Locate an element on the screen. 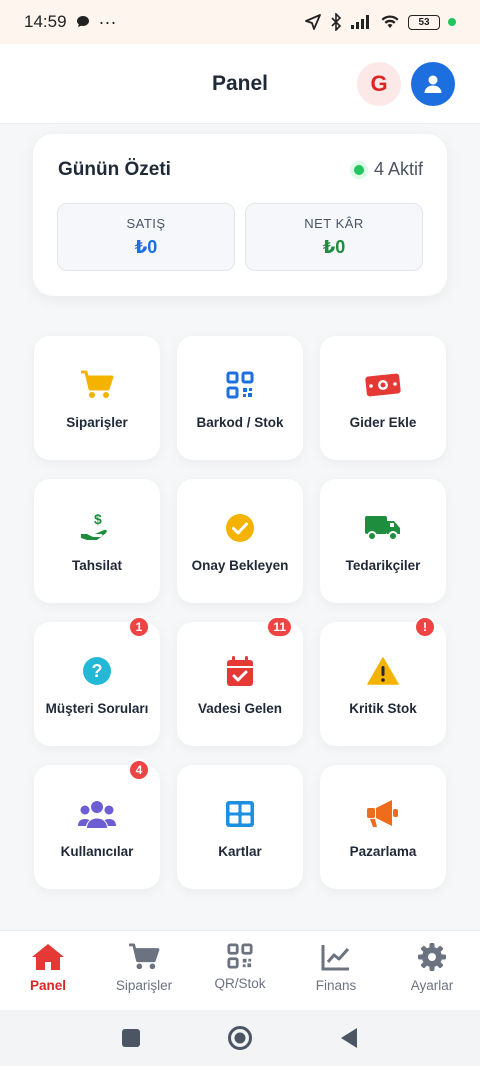 The height and width of the screenshot is (1066, 480). nav-label: Panel is located at coordinates (48, 985).